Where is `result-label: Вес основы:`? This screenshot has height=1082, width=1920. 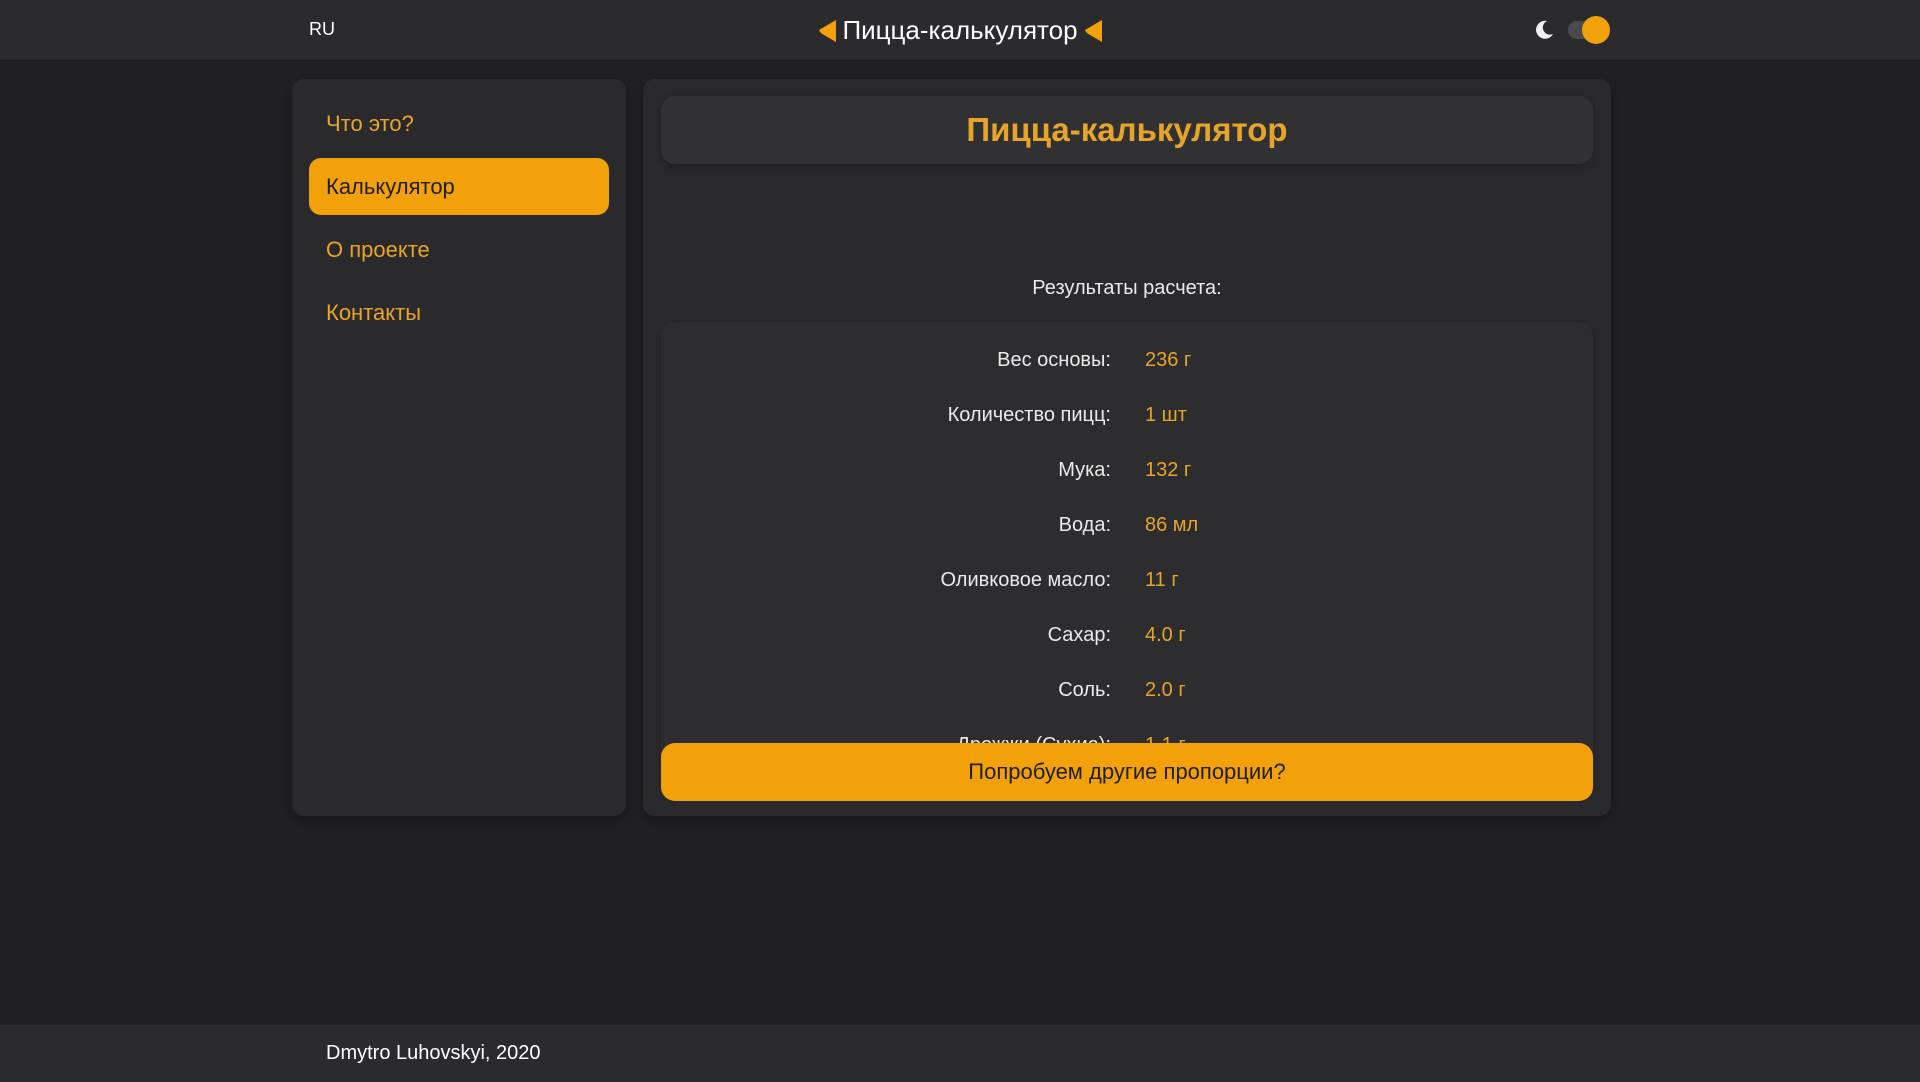
result-label: Вес основы: is located at coordinates (1054, 360).